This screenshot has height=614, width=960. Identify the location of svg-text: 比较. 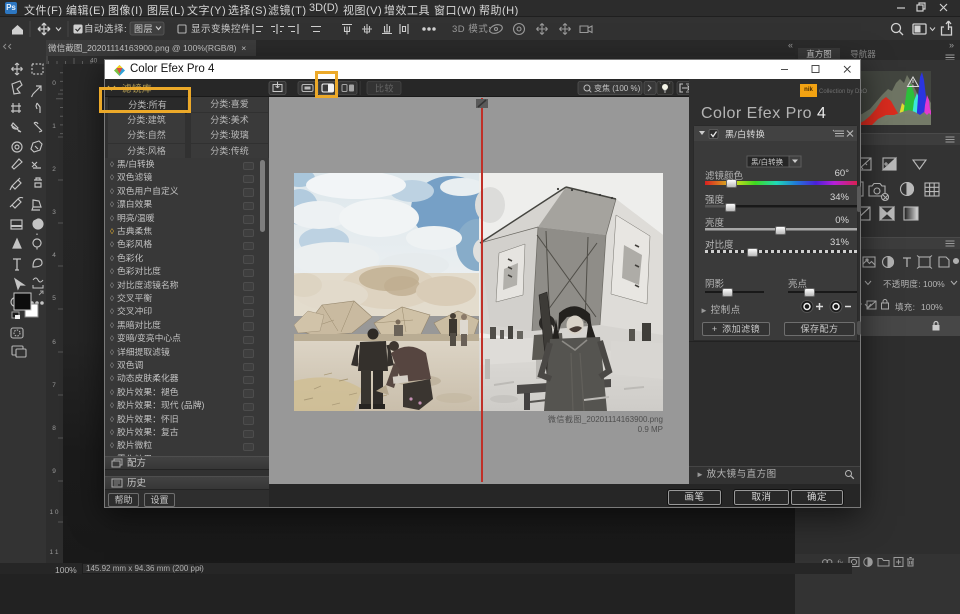
(384, 88).